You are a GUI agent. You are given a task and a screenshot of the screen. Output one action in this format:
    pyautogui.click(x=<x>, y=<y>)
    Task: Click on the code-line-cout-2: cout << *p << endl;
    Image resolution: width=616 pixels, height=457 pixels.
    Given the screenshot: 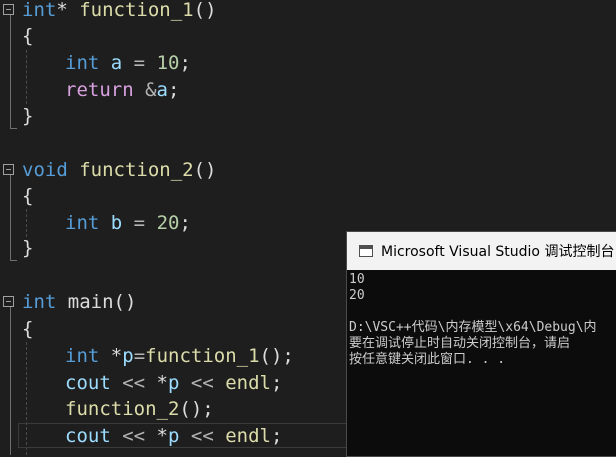 What is the action you would take?
    pyautogui.click(x=152, y=436)
    